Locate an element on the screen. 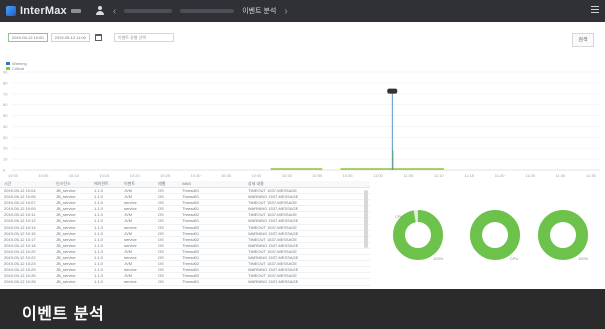 Image resolution: width=605 pixels, height=329 pixels. x-tick-label: 11:10 is located at coordinates (439, 175).